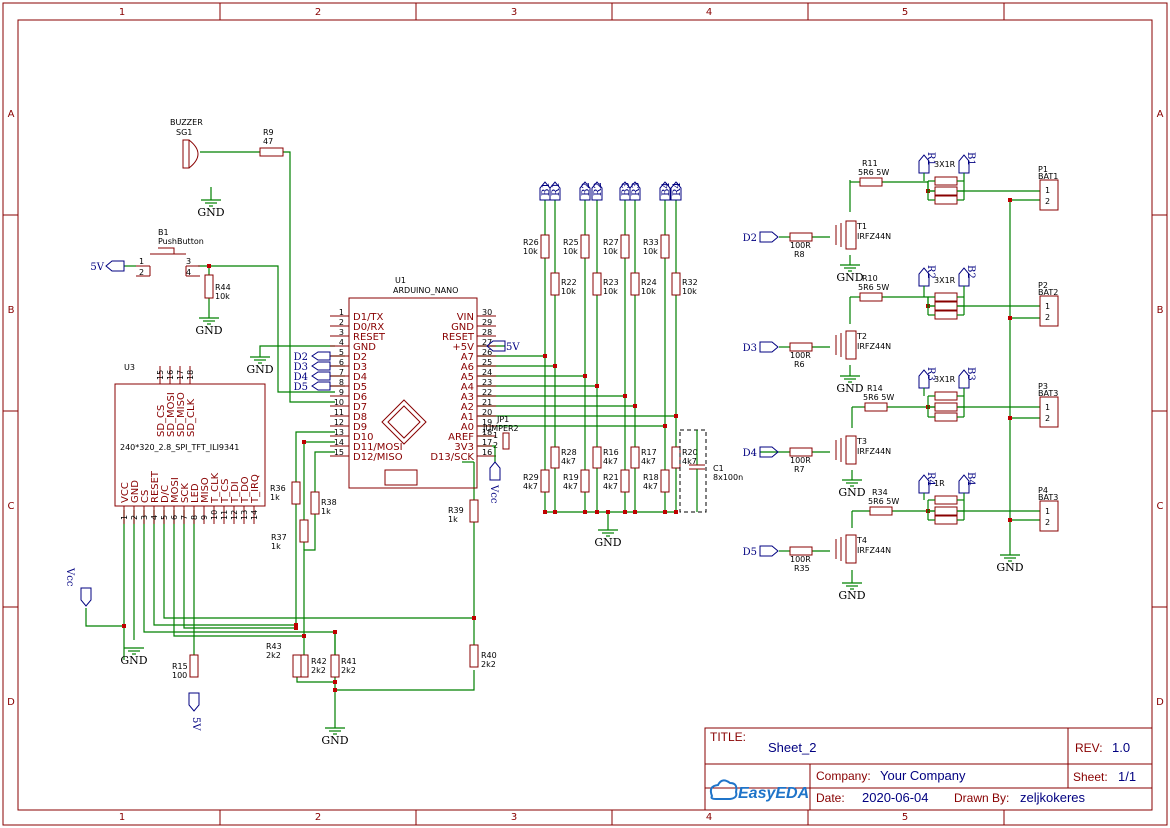 The image size is (1170, 828). What do you see at coordinates (69, 577) in the screenshot?
I see `svg-text: Vcc` at bounding box center [69, 577].